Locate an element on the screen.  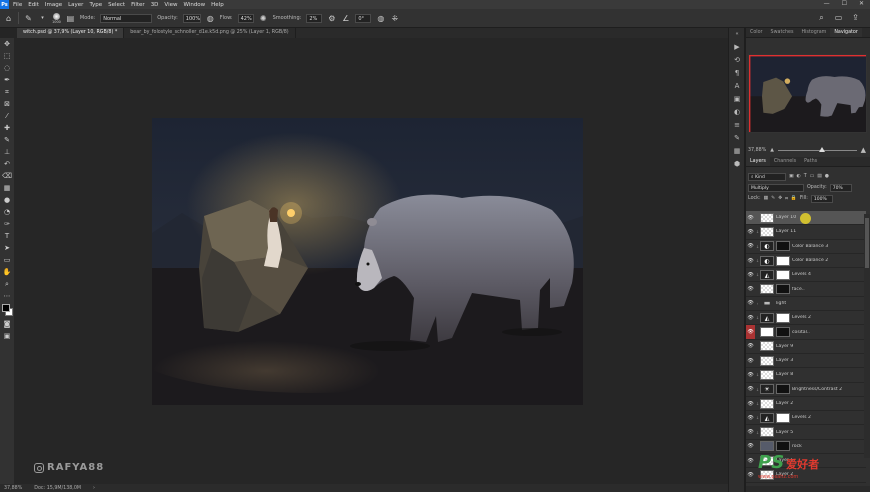
cube-icon: ⬢ is located at coordinates (737, 164).